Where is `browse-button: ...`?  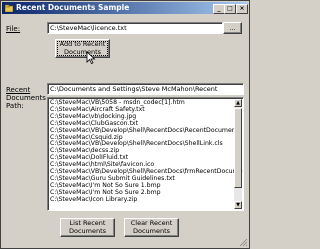
browse-button: ... is located at coordinates (232, 28).